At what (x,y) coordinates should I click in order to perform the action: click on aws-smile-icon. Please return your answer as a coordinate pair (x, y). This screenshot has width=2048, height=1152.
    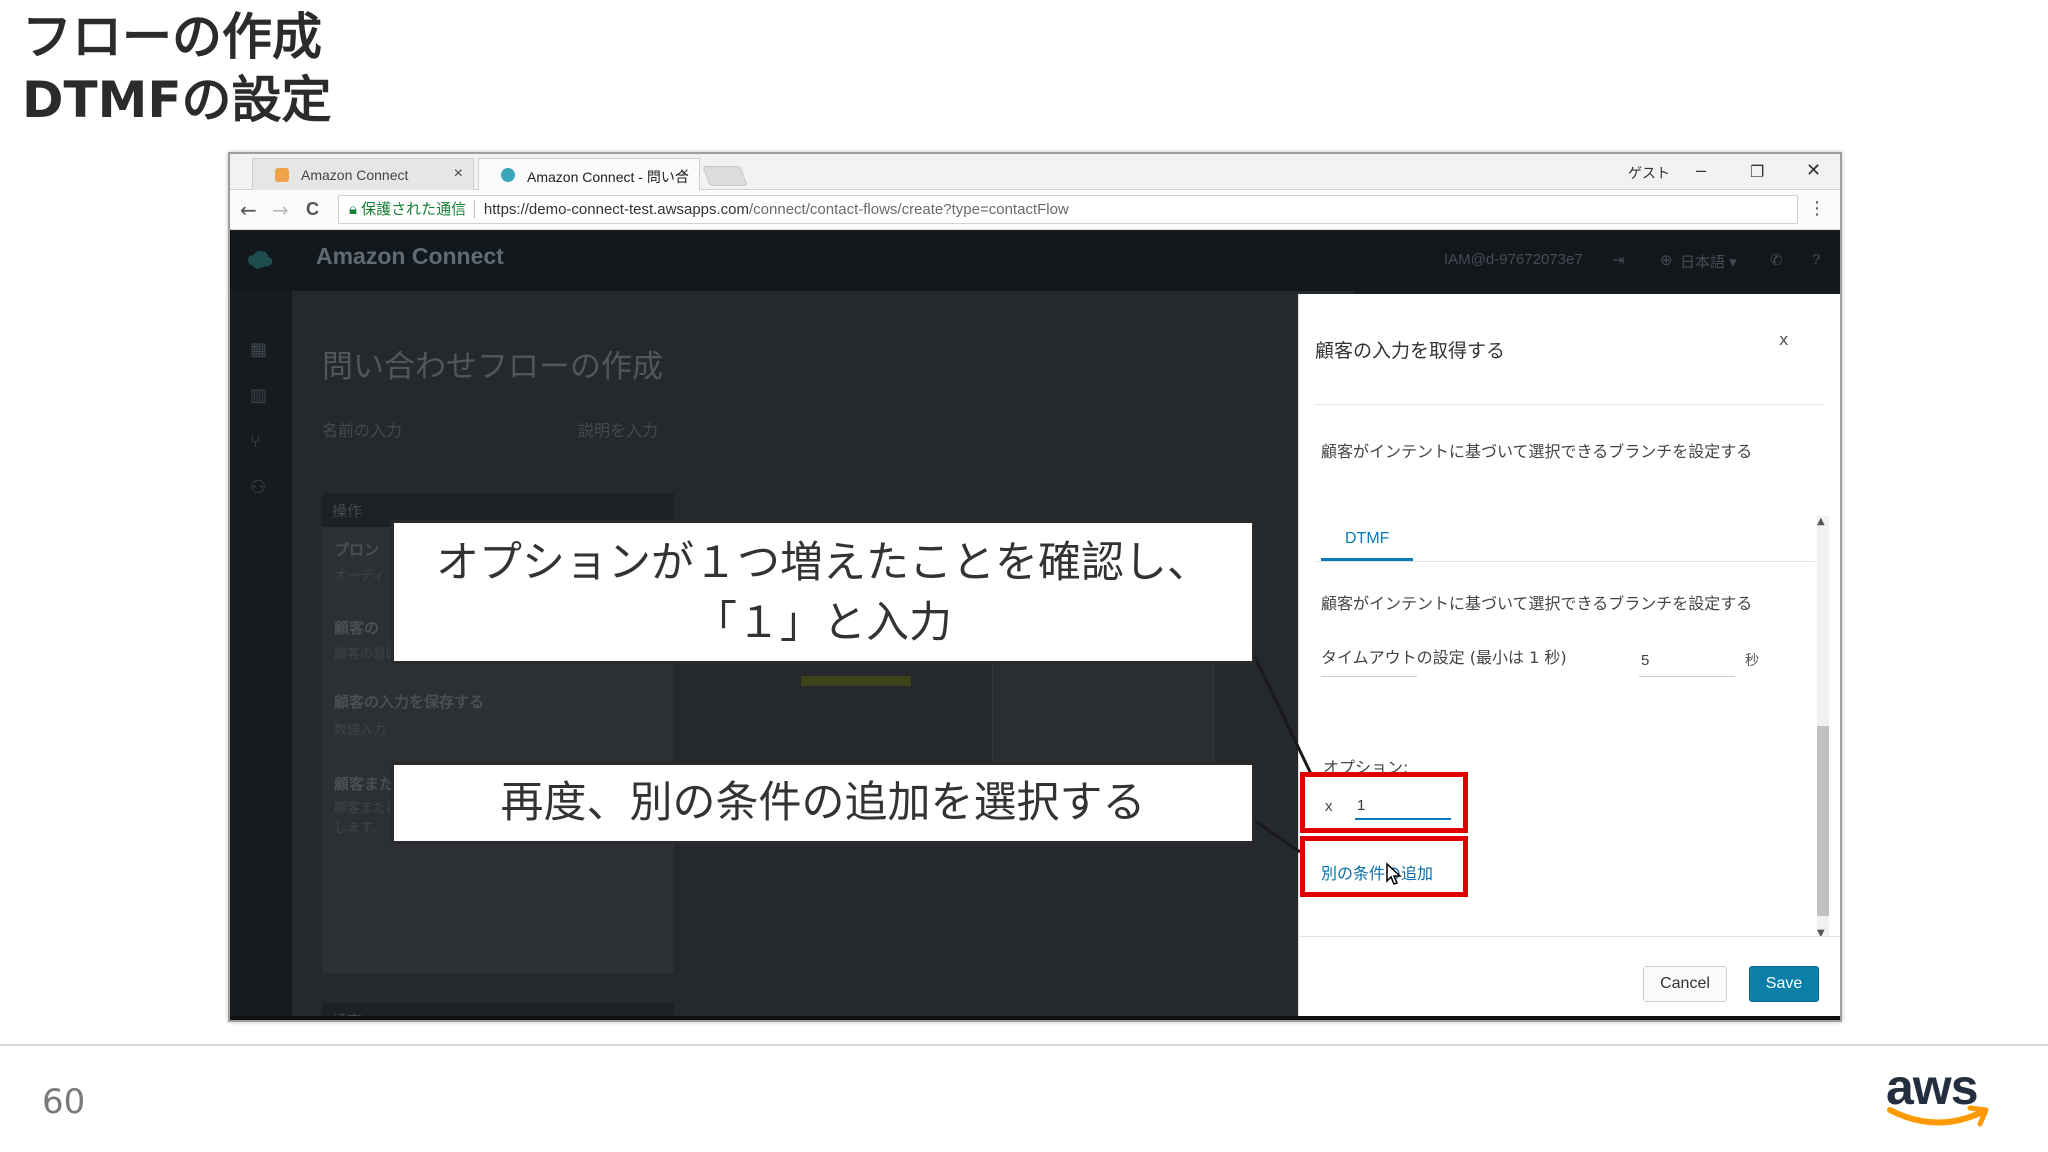
    Looking at the image, I should click on (1938, 1116).